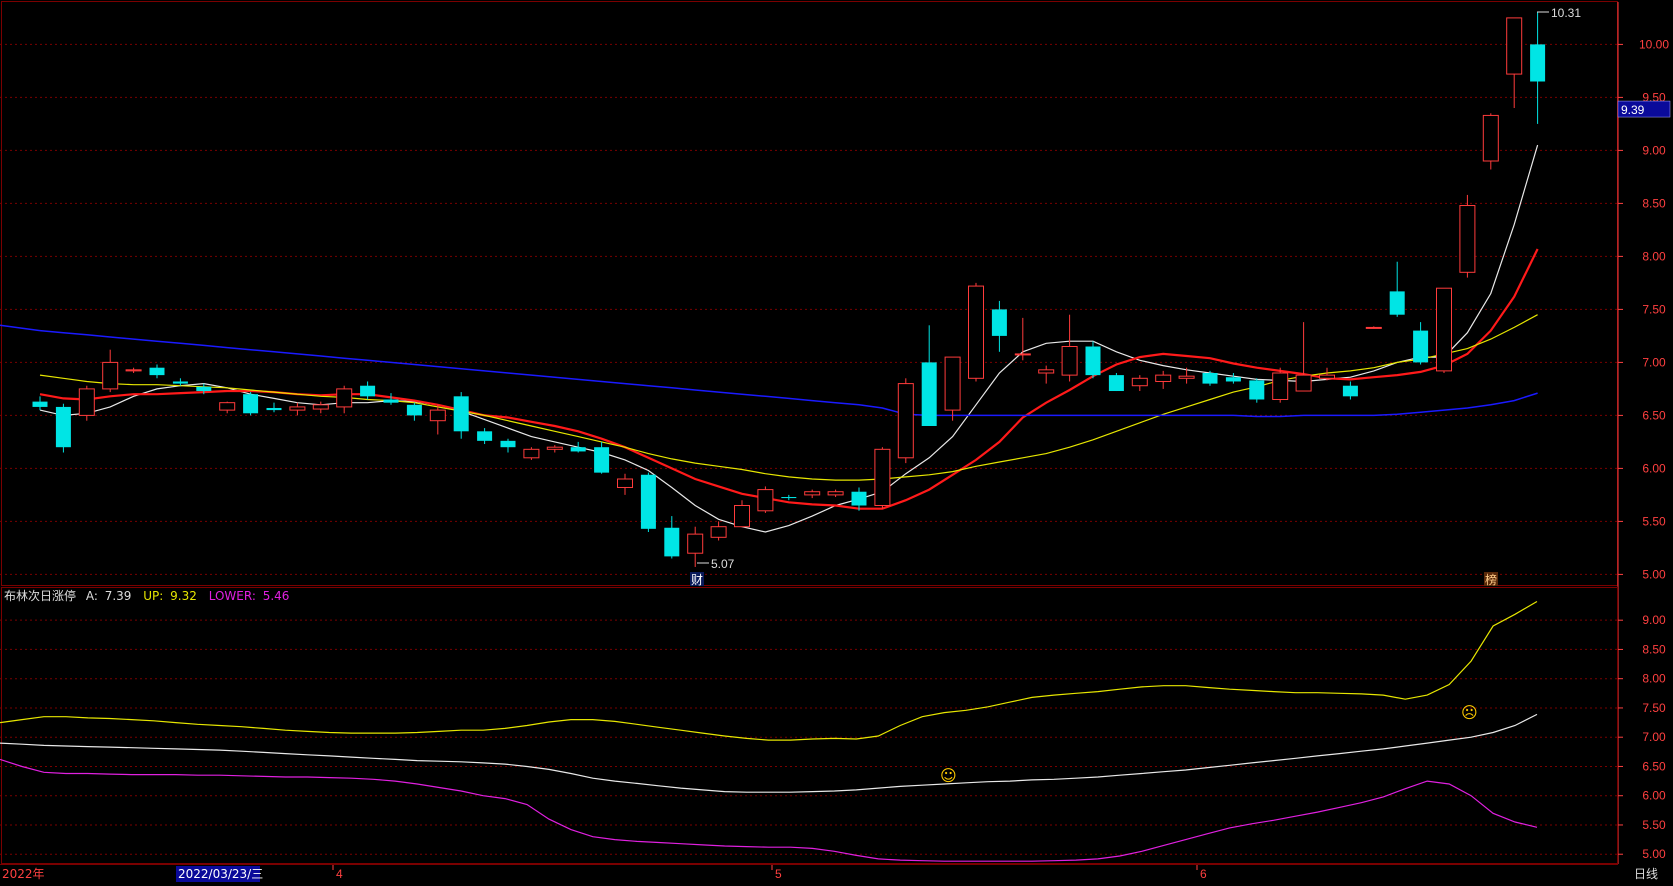 This screenshot has width=1673, height=886. Describe the element at coordinates (1469, 712) in the screenshot. I see `frown-icon: ☹` at that location.